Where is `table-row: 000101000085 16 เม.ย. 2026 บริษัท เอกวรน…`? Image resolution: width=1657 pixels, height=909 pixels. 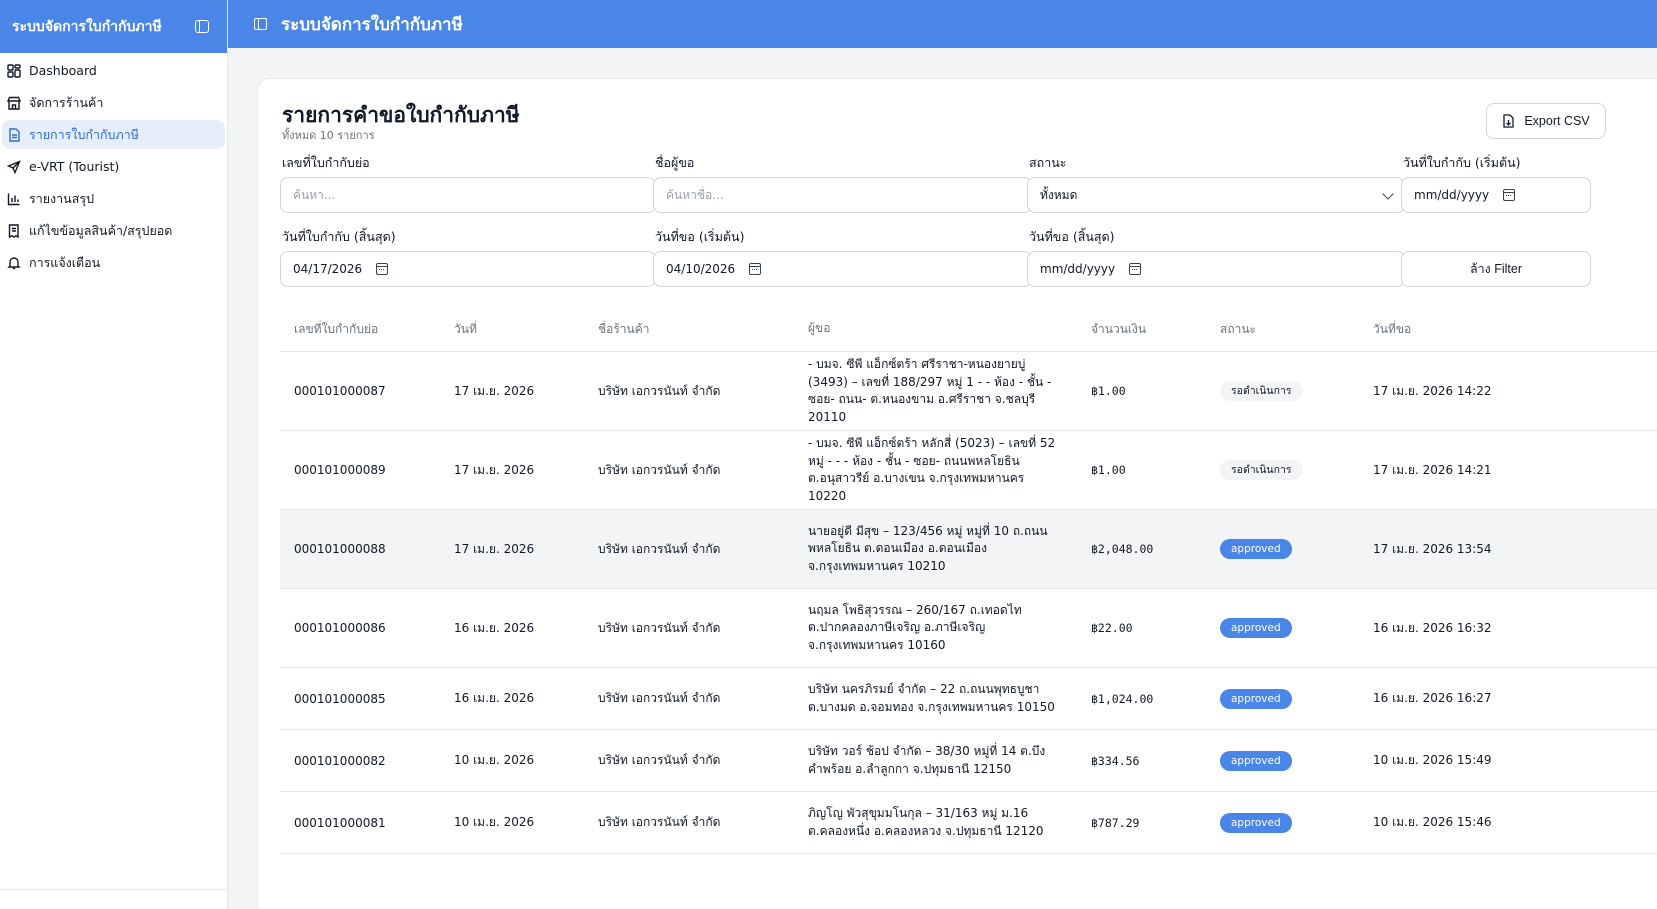 table-row: 000101000085 16 เม.ย. 2026 บริษัท เอกวรน… is located at coordinates (968, 699).